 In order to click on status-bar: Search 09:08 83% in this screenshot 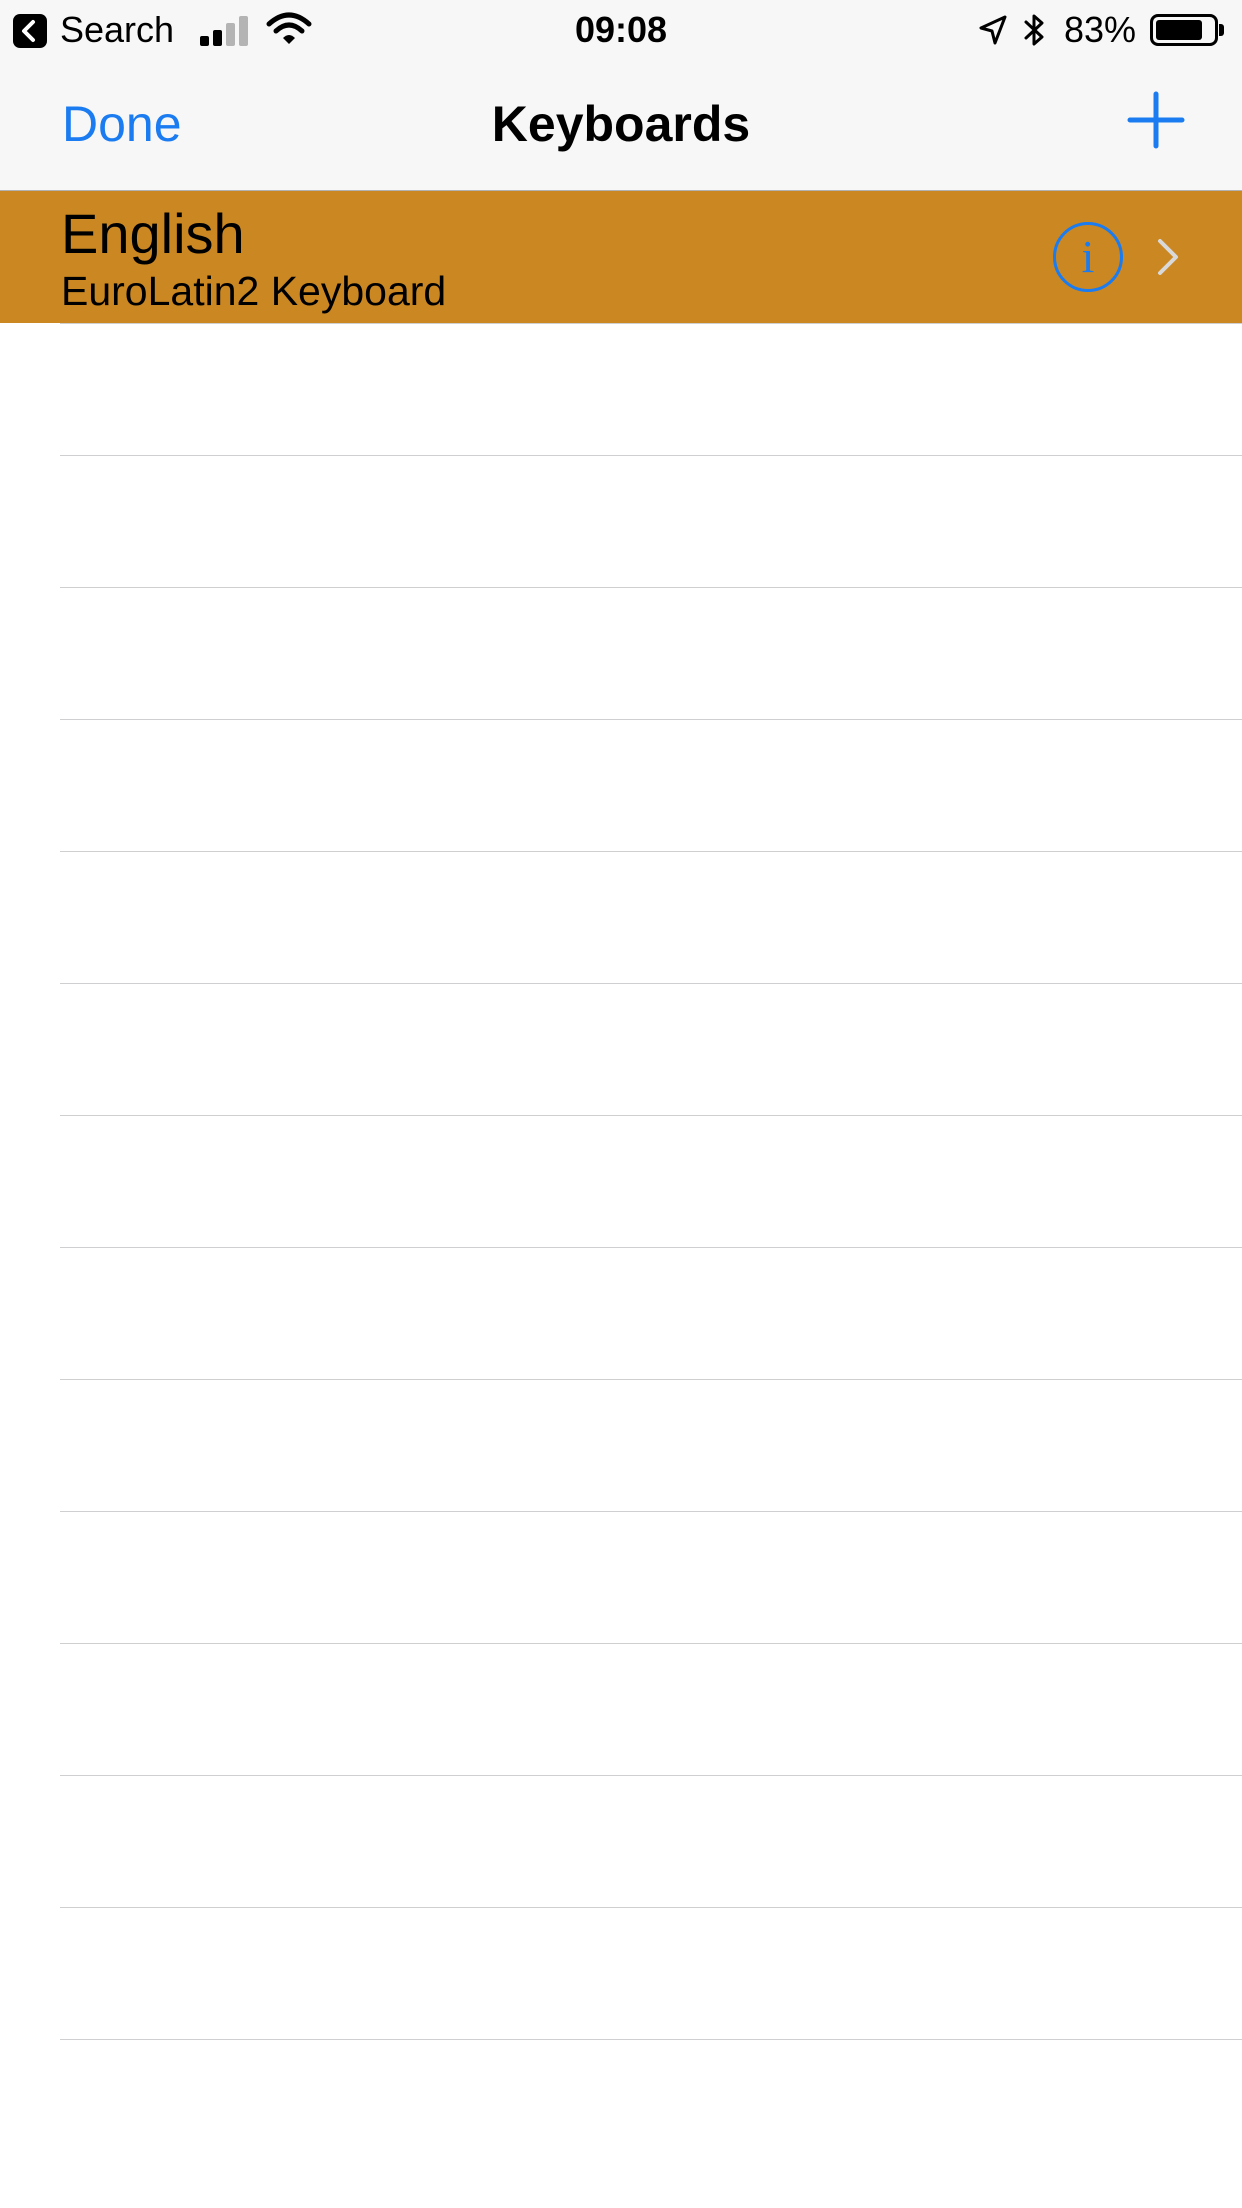, I will do `click(621, 30)`.